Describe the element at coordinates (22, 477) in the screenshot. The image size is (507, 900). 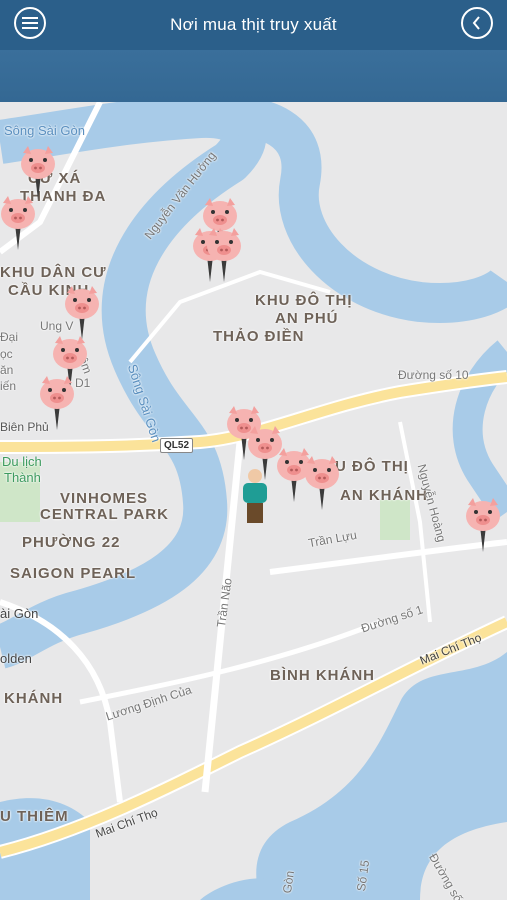
I see `map-label: Thành` at that location.